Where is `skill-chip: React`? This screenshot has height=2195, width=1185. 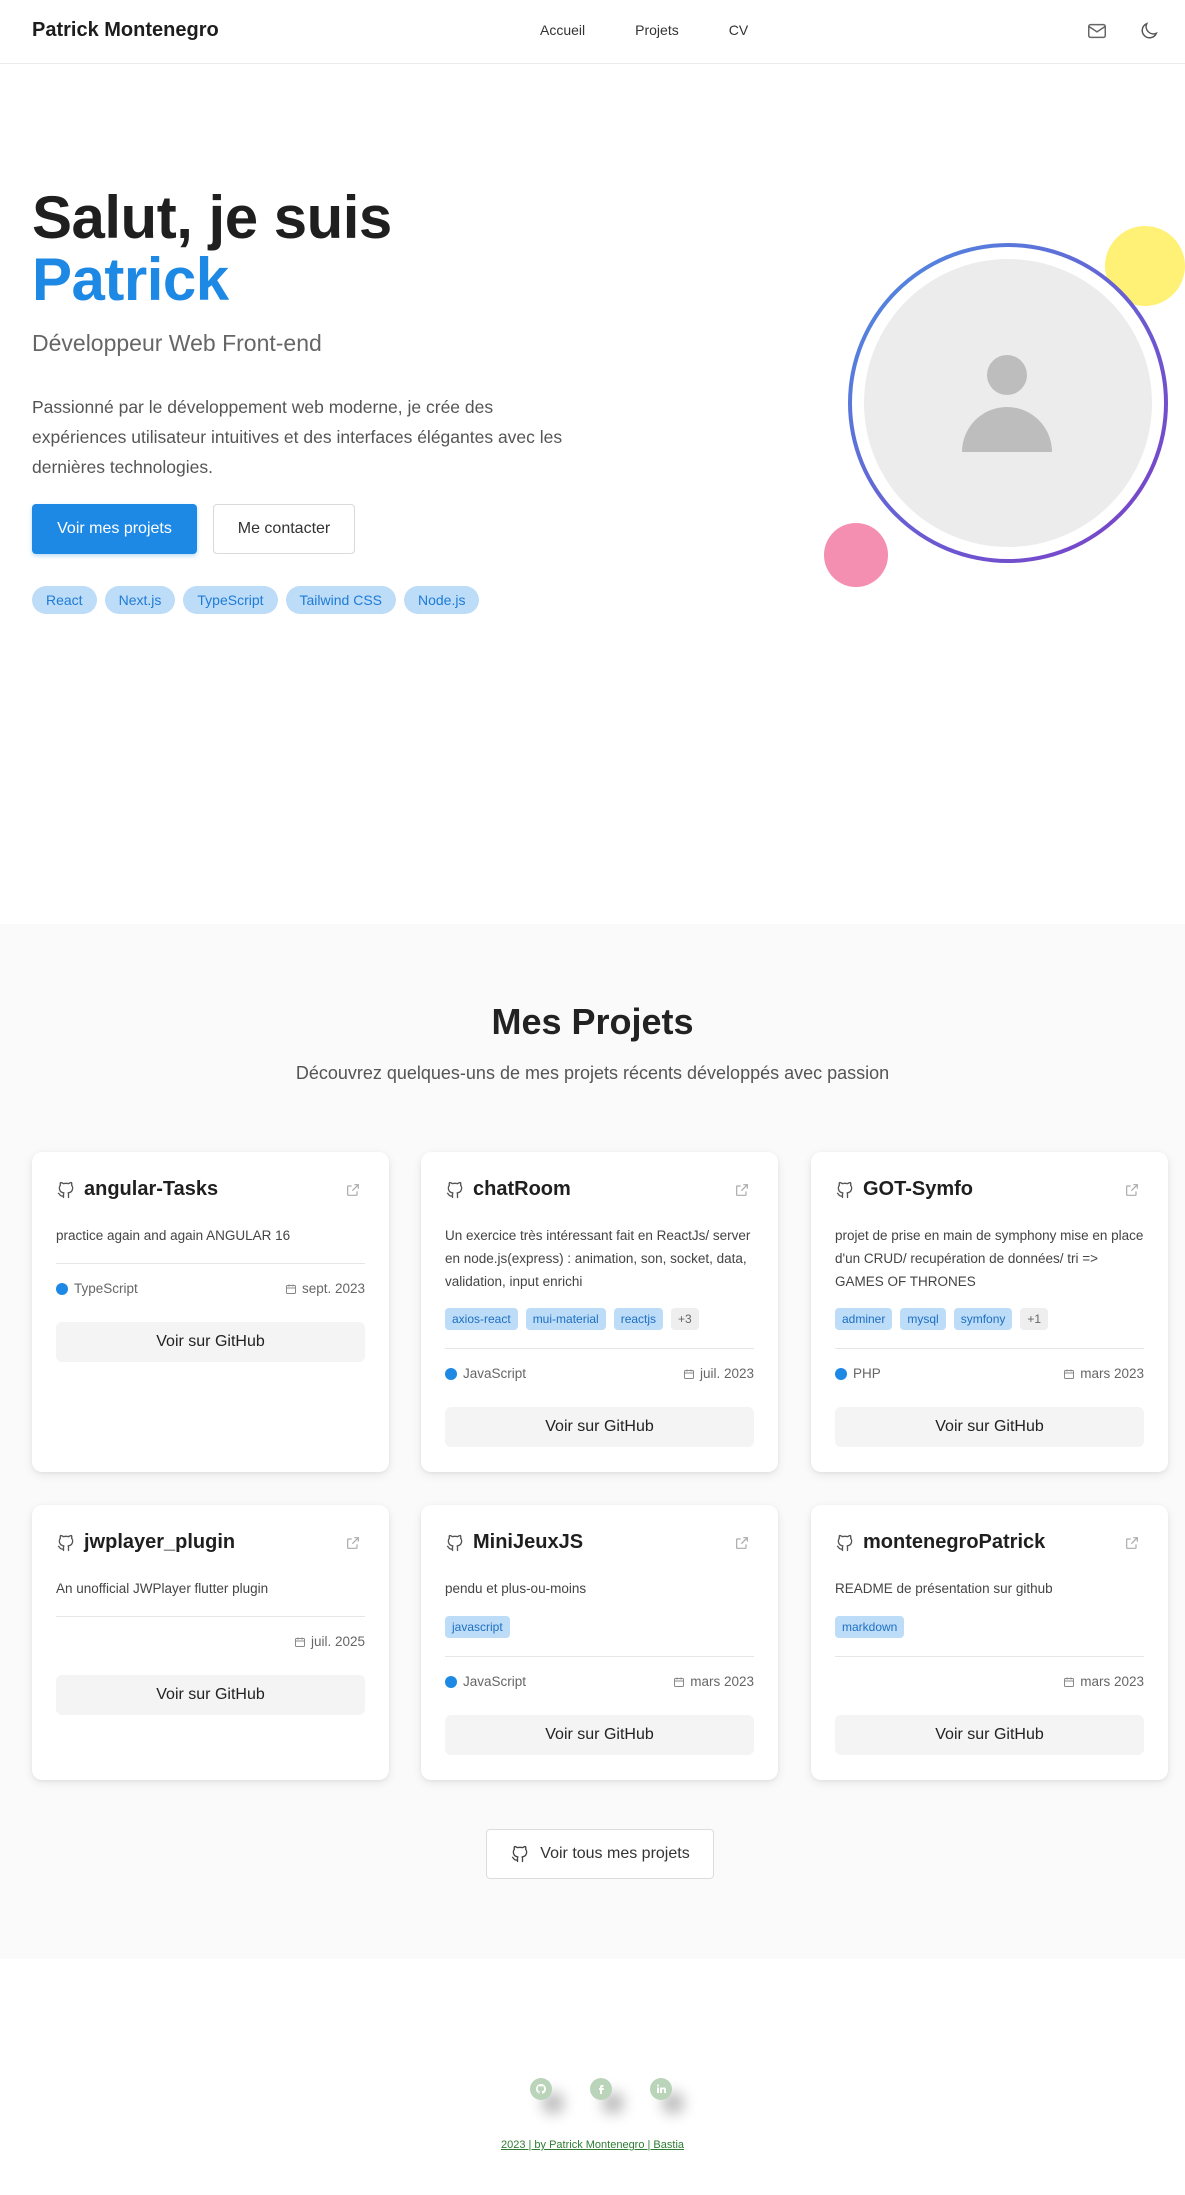 skill-chip: React is located at coordinates (64, 600).